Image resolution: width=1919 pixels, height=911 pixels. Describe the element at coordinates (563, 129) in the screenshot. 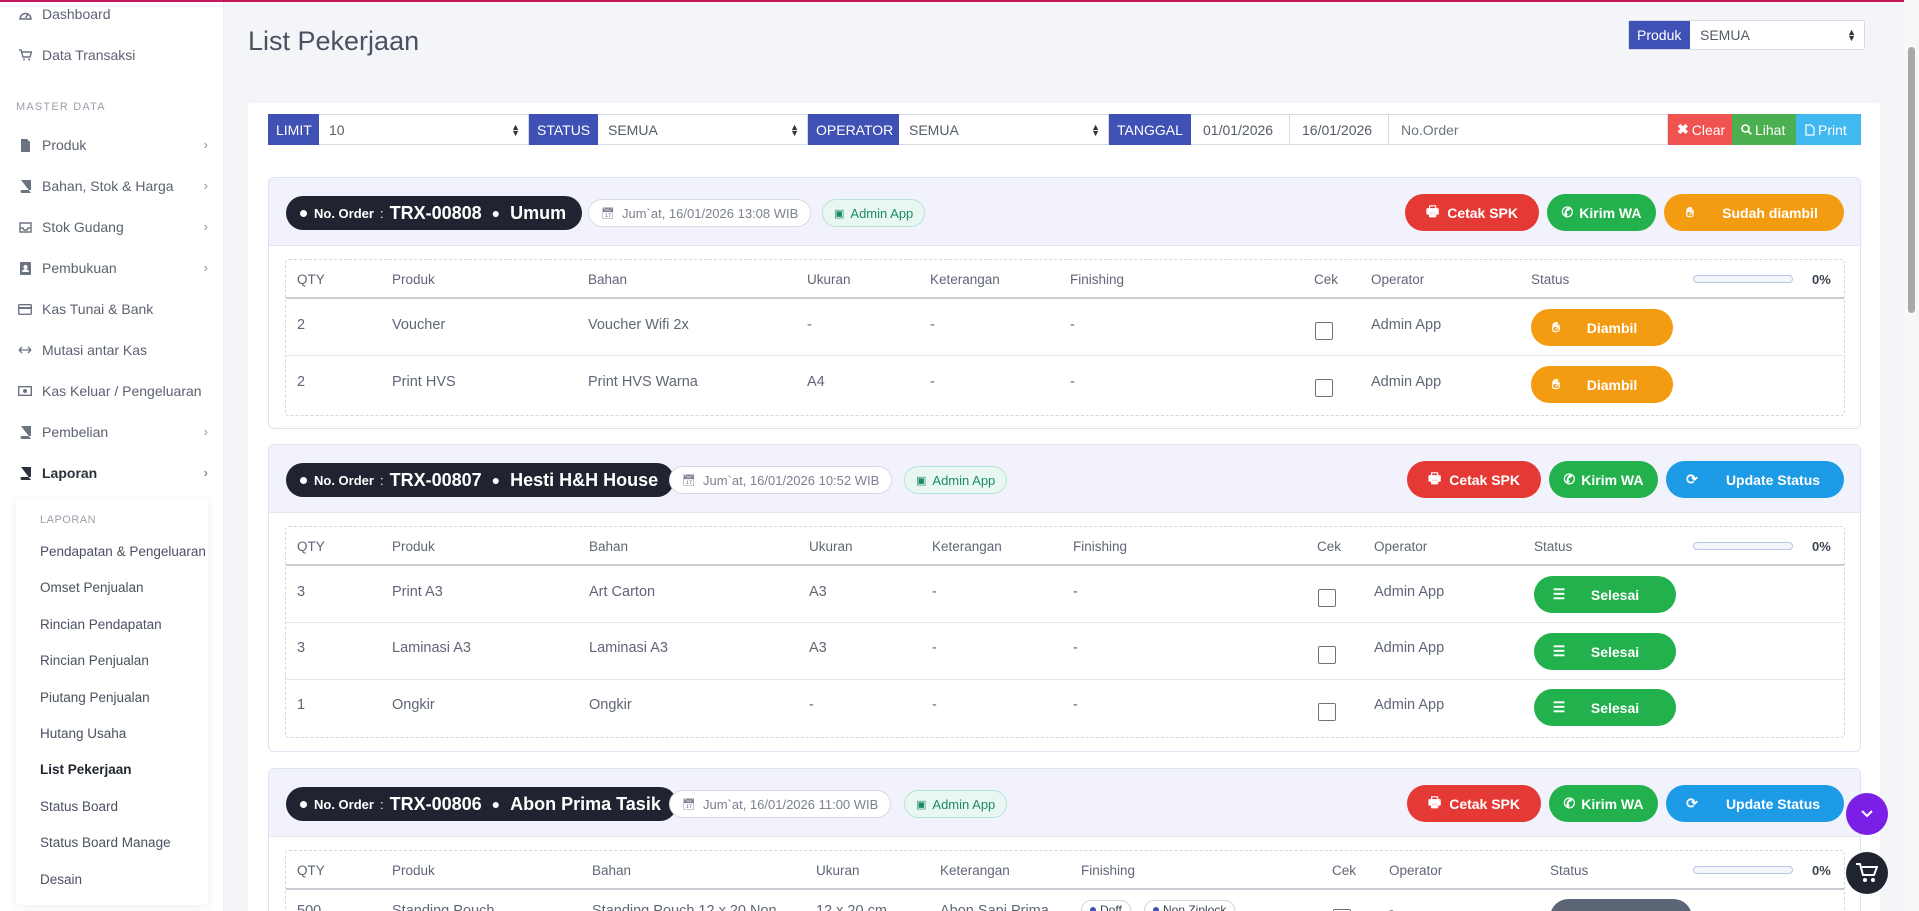

I see `status-label: STATUS` at that location.